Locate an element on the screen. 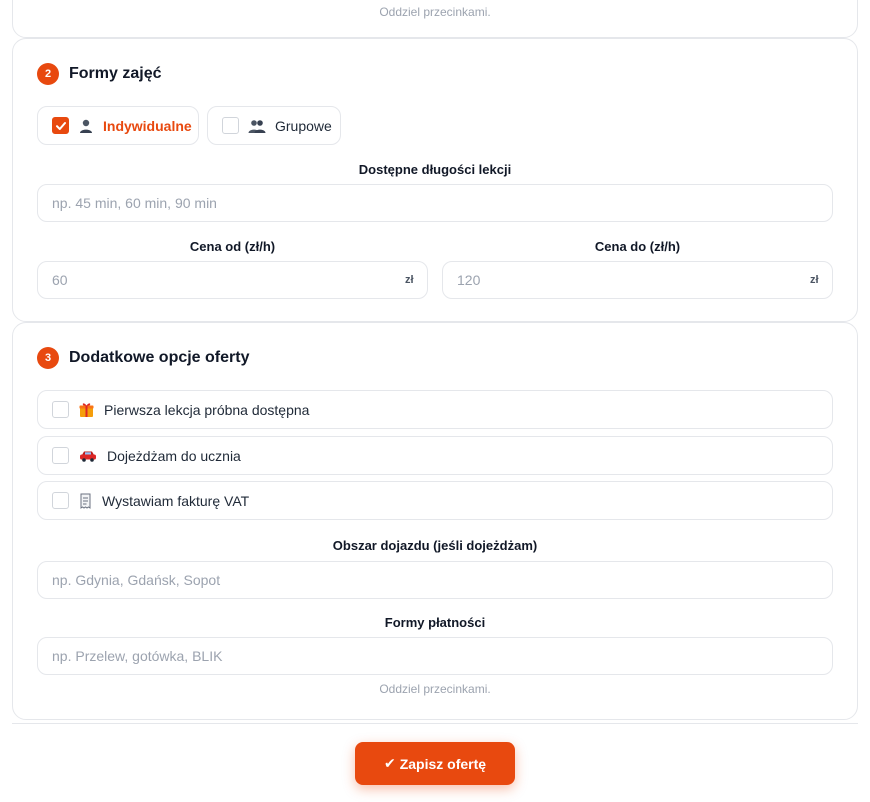  price-to-currency: zł is located at coordinates (814, 280).